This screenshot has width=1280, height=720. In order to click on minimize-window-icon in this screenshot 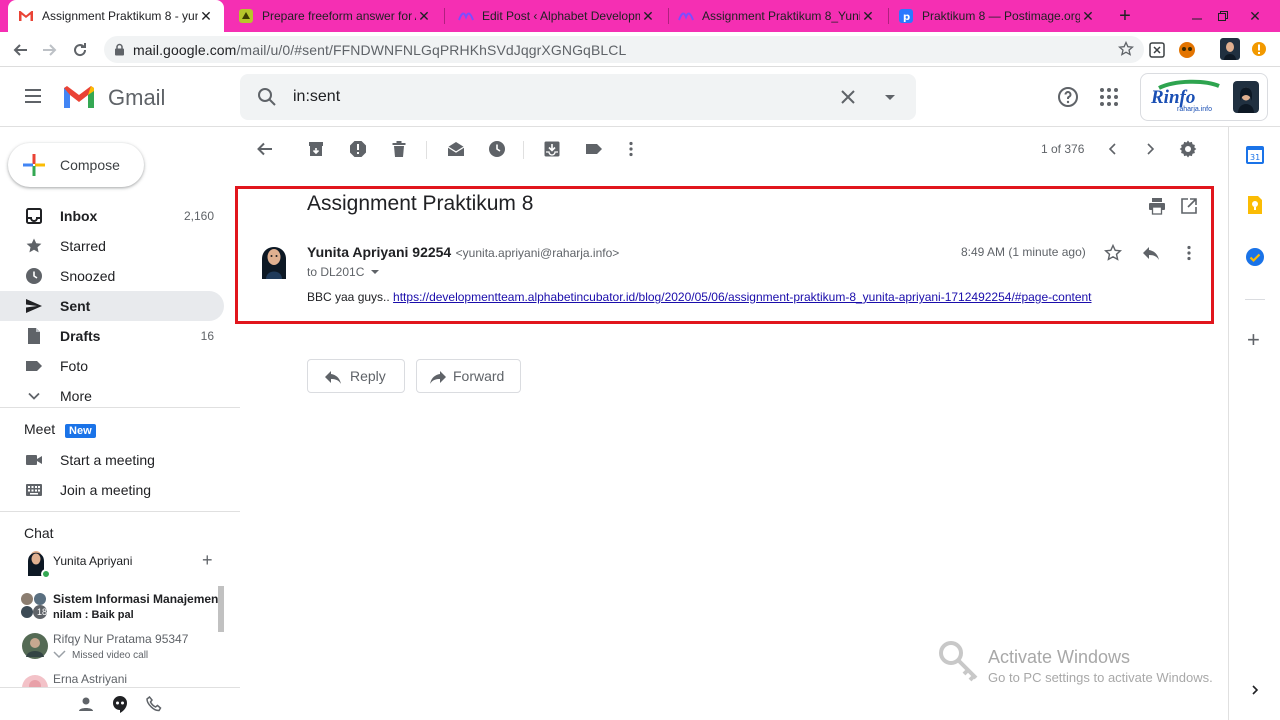, I will do `click(1197, 16)`.